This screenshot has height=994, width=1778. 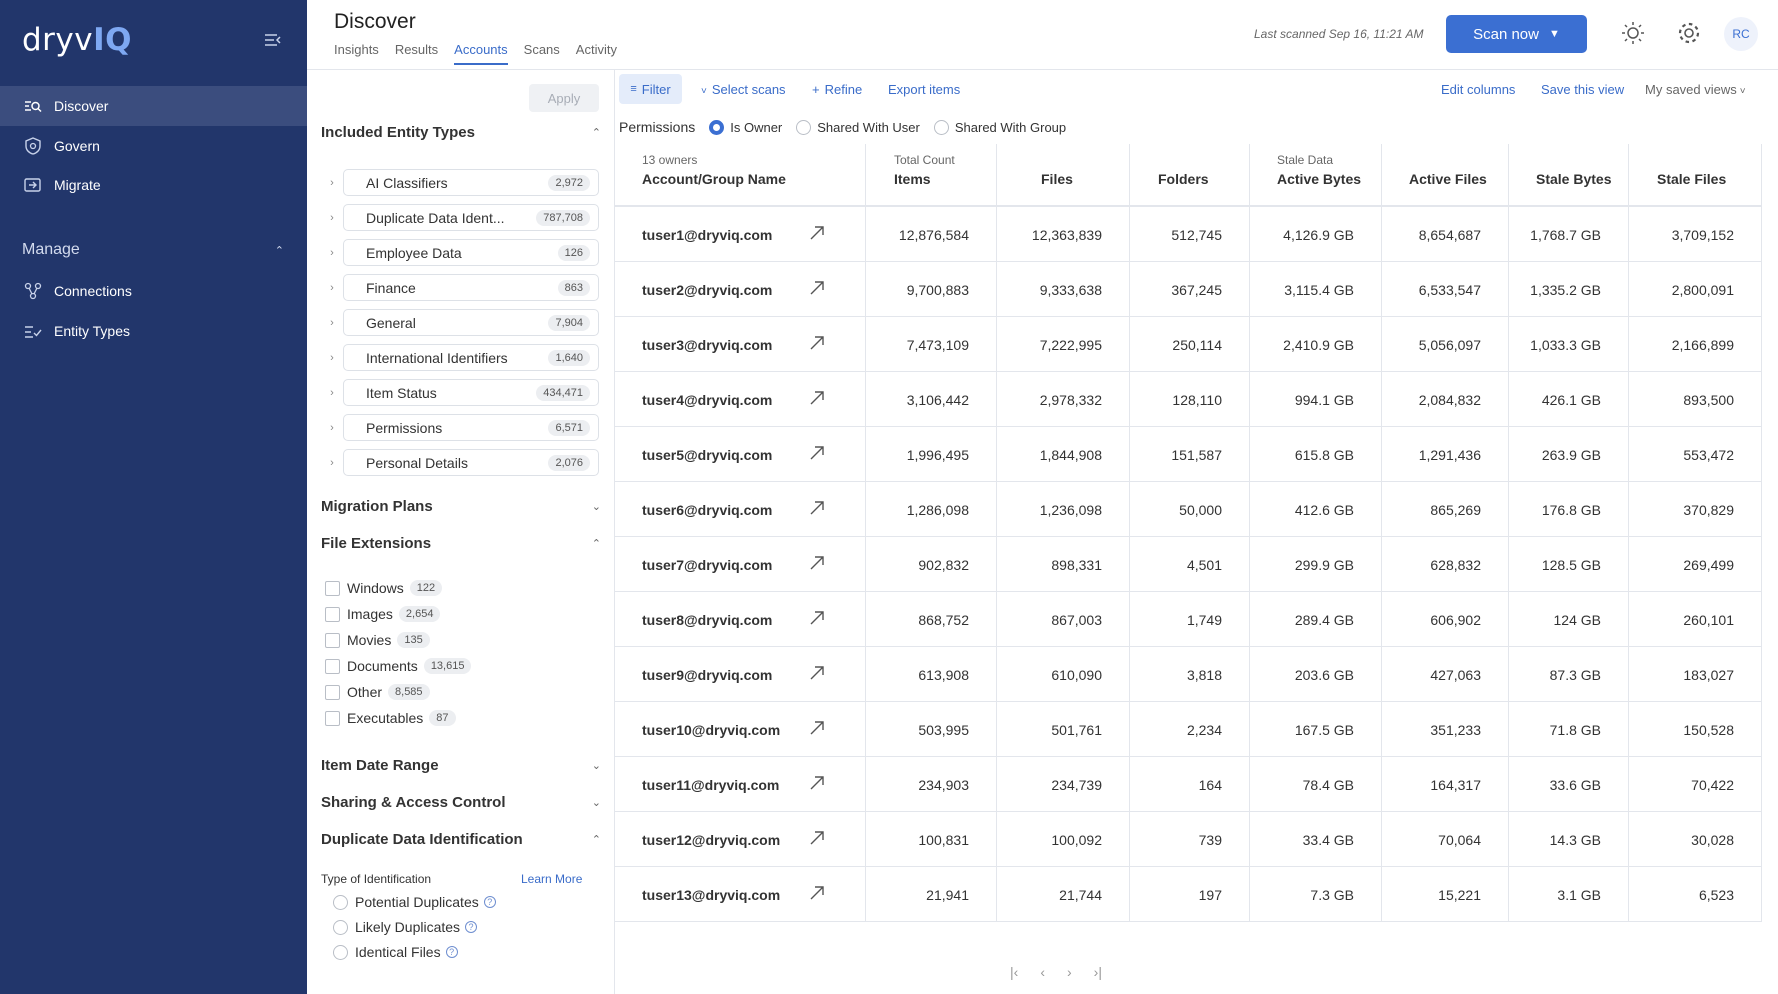 What do you see at coordinates (1444, 175) in the screenshot?
I see `column-header-active-files: Active Files` at bounding box center [1444, 175].